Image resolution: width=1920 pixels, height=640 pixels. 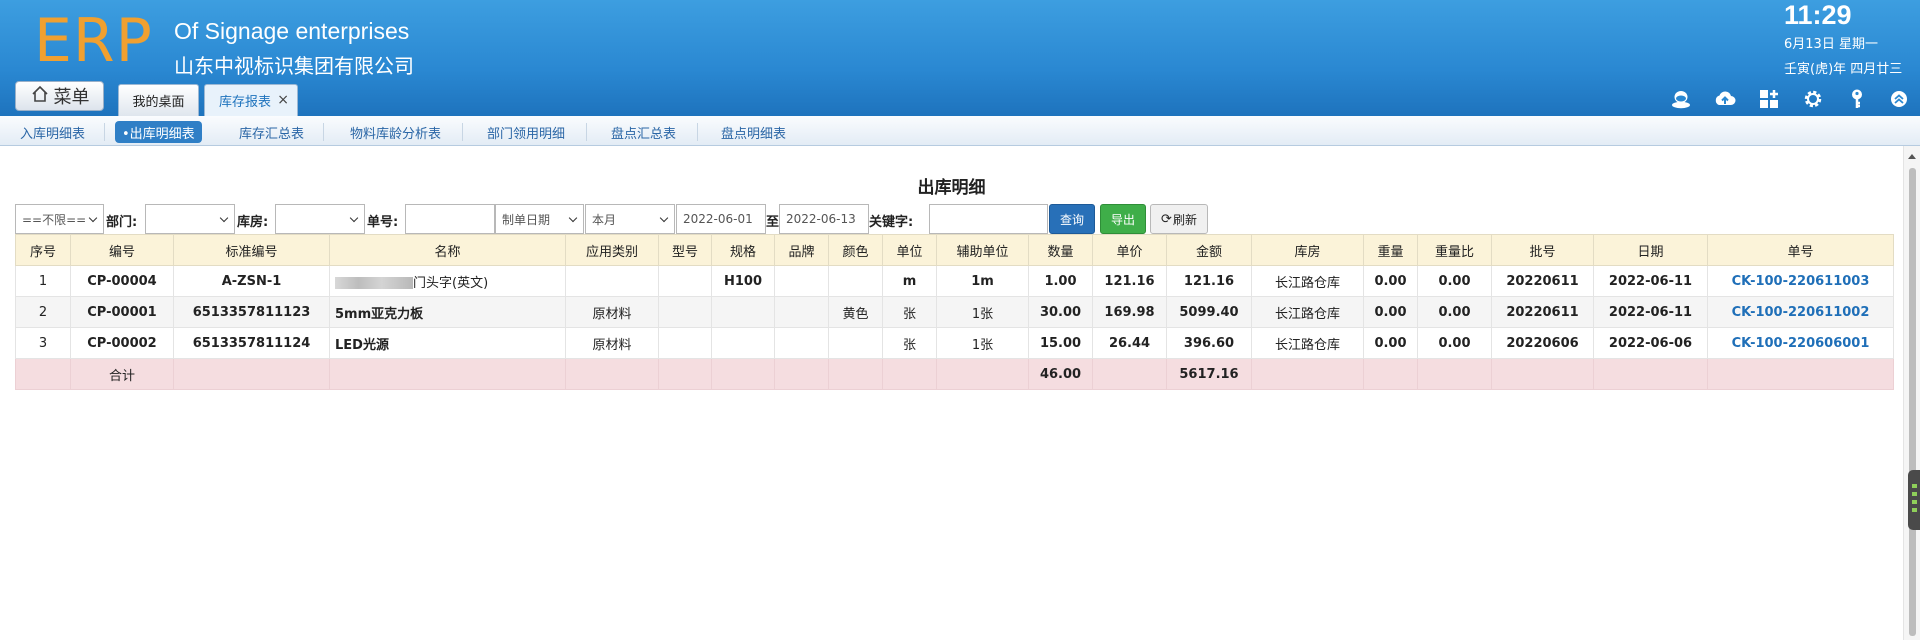 I want to click on subnav-material-age-analysis: 物料库龄分析表, so click(x=395, y=132).